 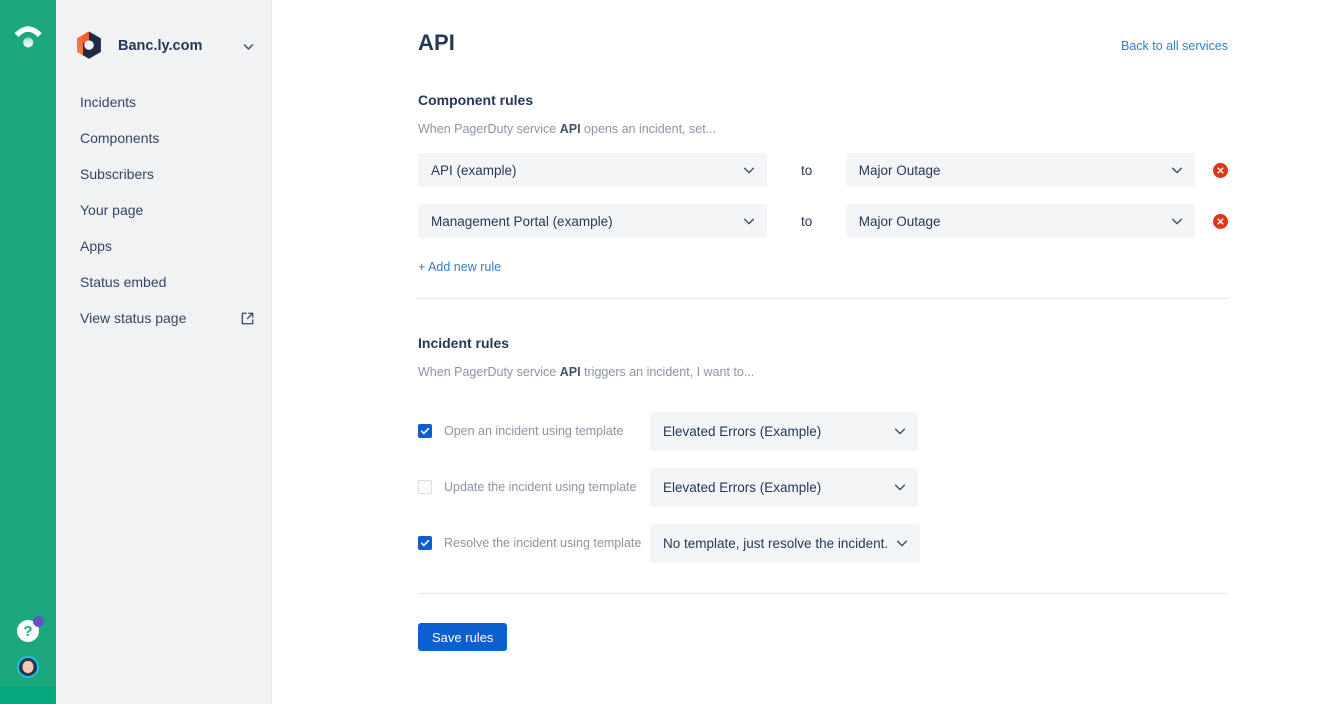 I want to click on sidebar-item-view-status-page: View status page, so click(x=163, y=318).